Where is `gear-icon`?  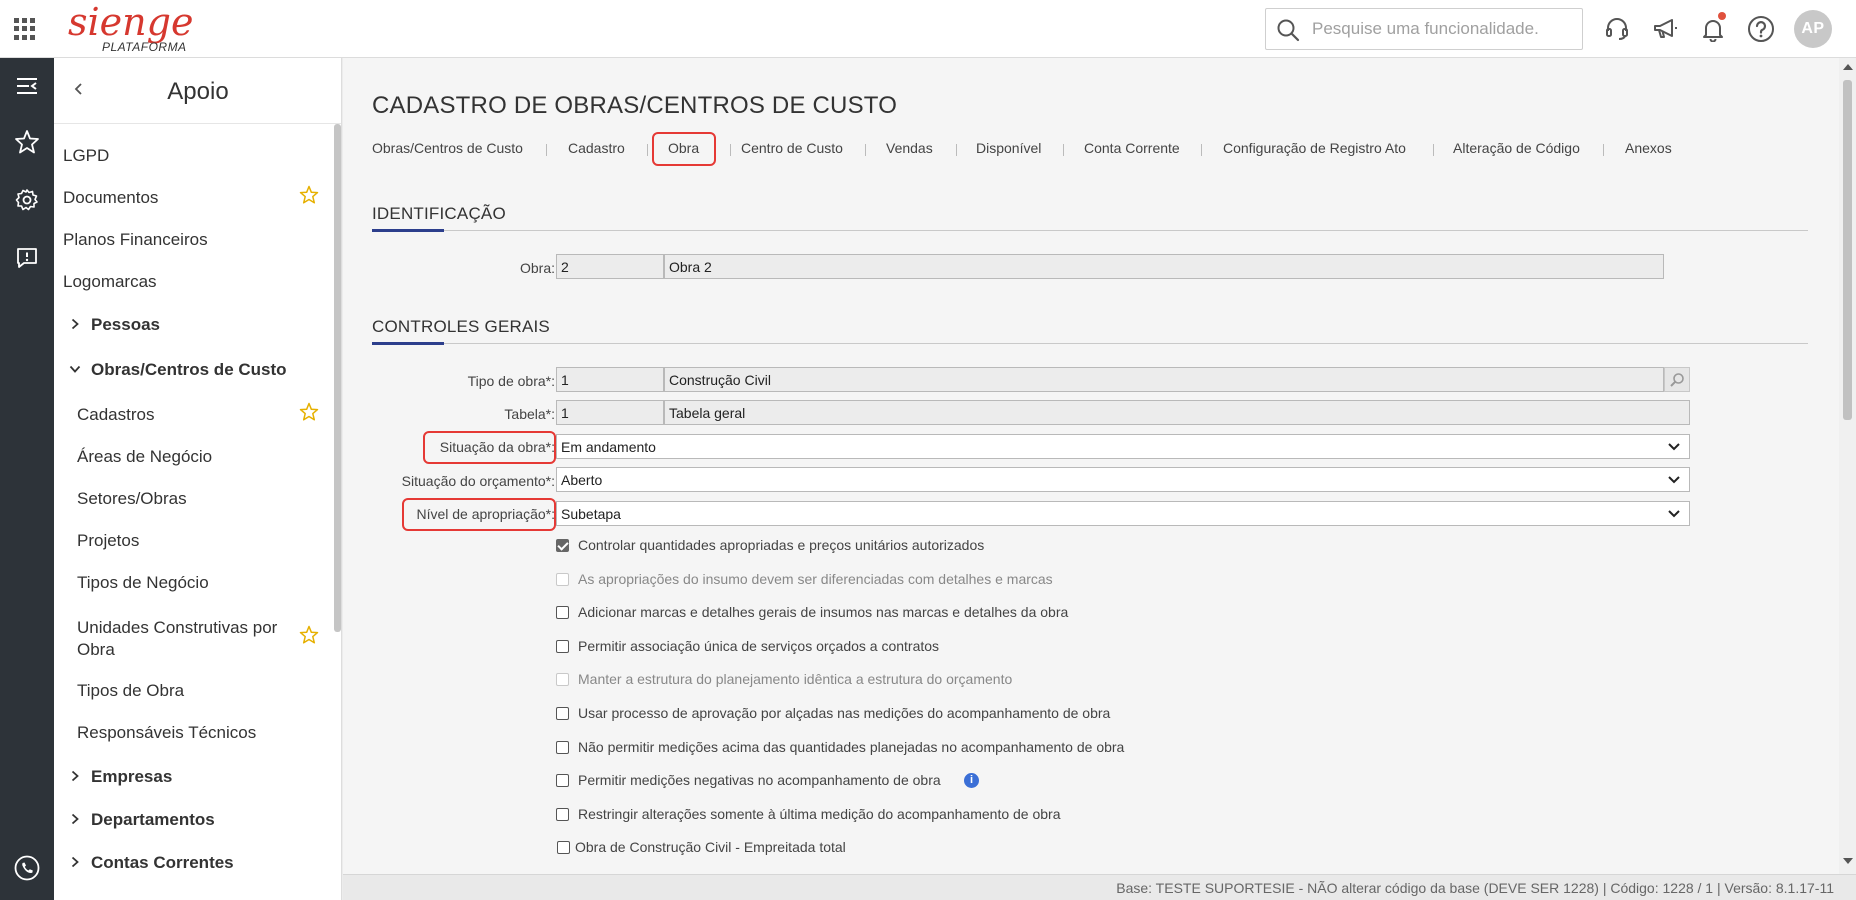
gear-icon is located at coordinates (27, 200).